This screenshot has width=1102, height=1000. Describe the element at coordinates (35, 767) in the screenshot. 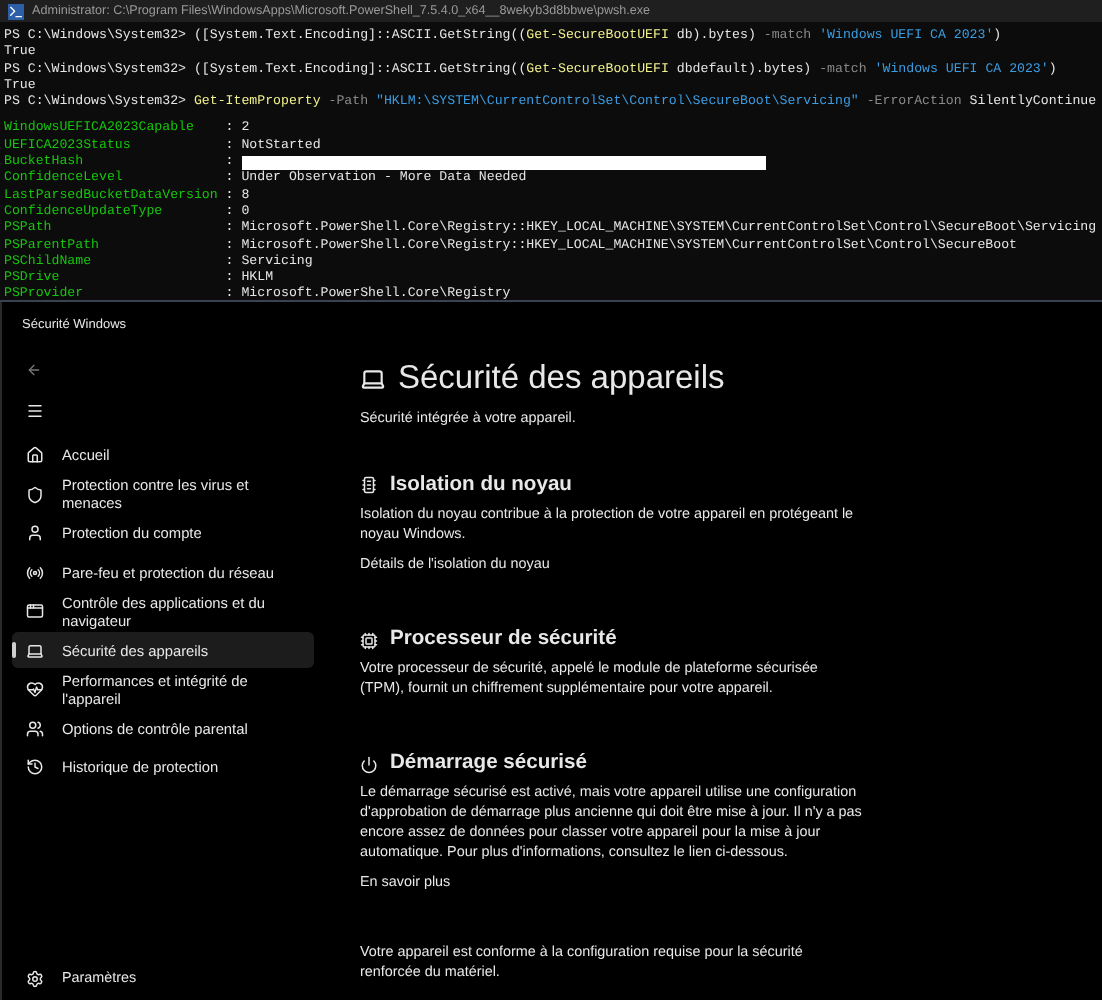

I see `history-icon` at that location.